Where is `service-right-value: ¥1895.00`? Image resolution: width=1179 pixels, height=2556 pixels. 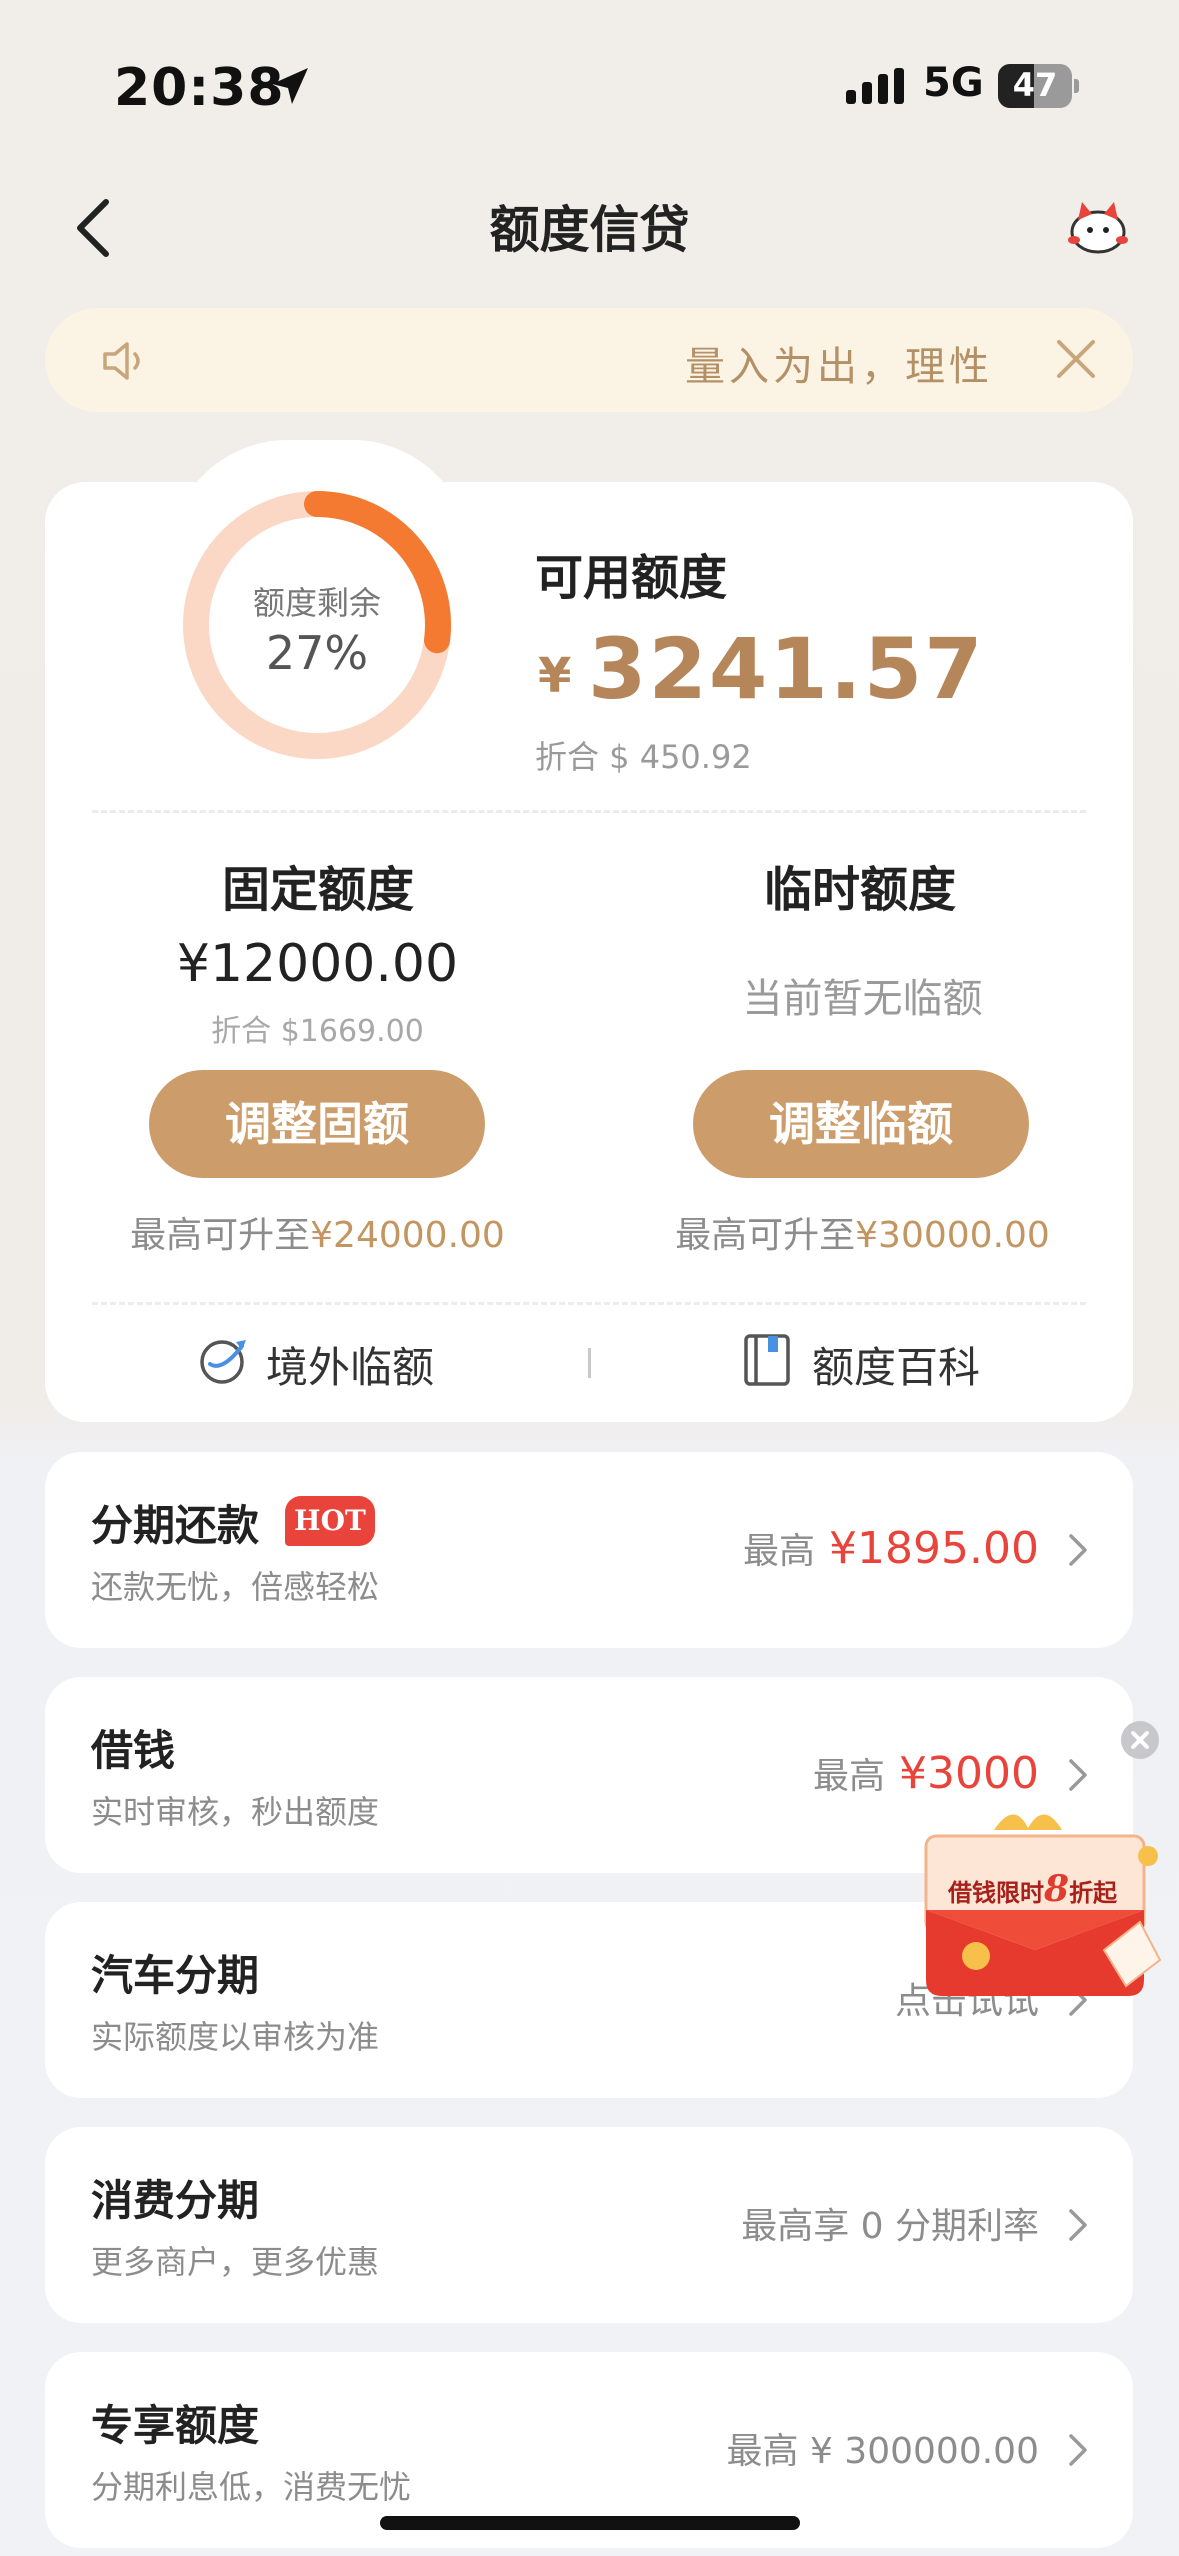 service-right-value: ¥1895.00 is located at coordinates (934, 1548).